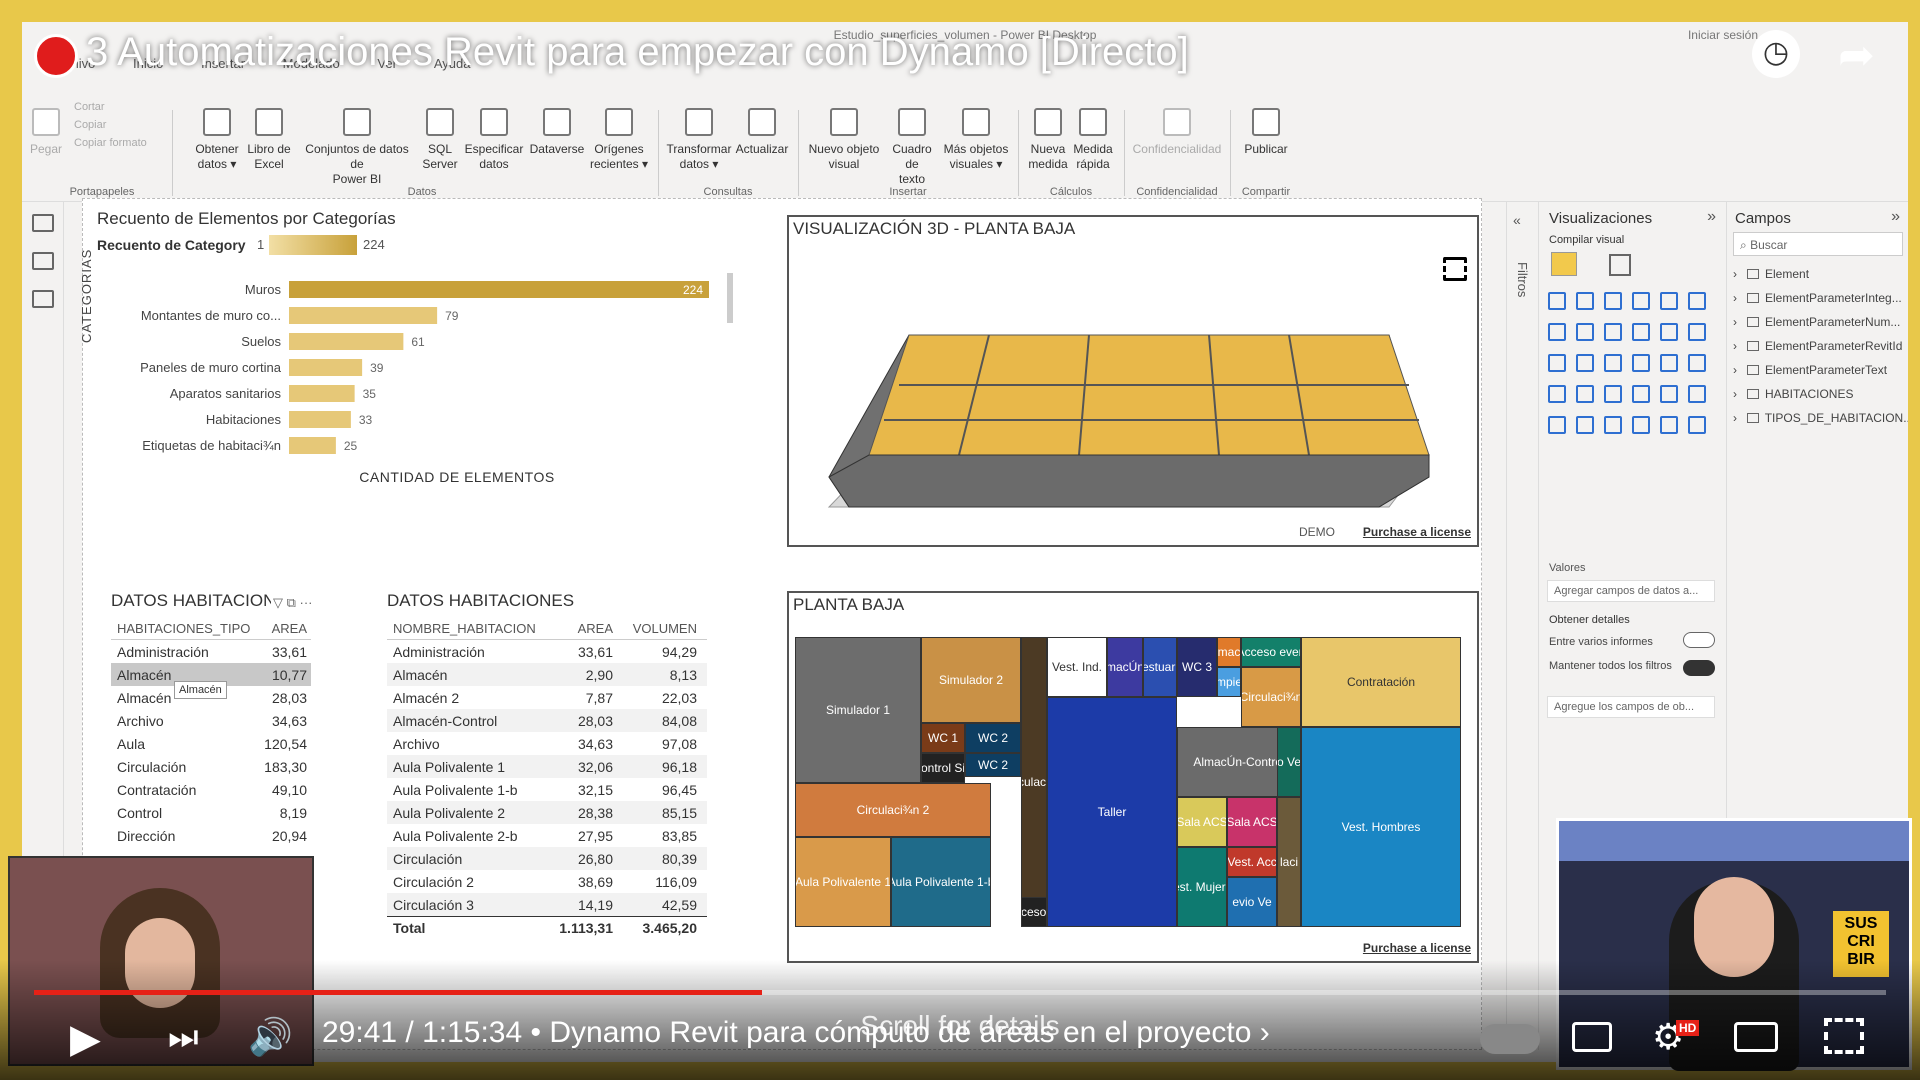  I want to click on key-influencers-icon, so click(1669, 425).